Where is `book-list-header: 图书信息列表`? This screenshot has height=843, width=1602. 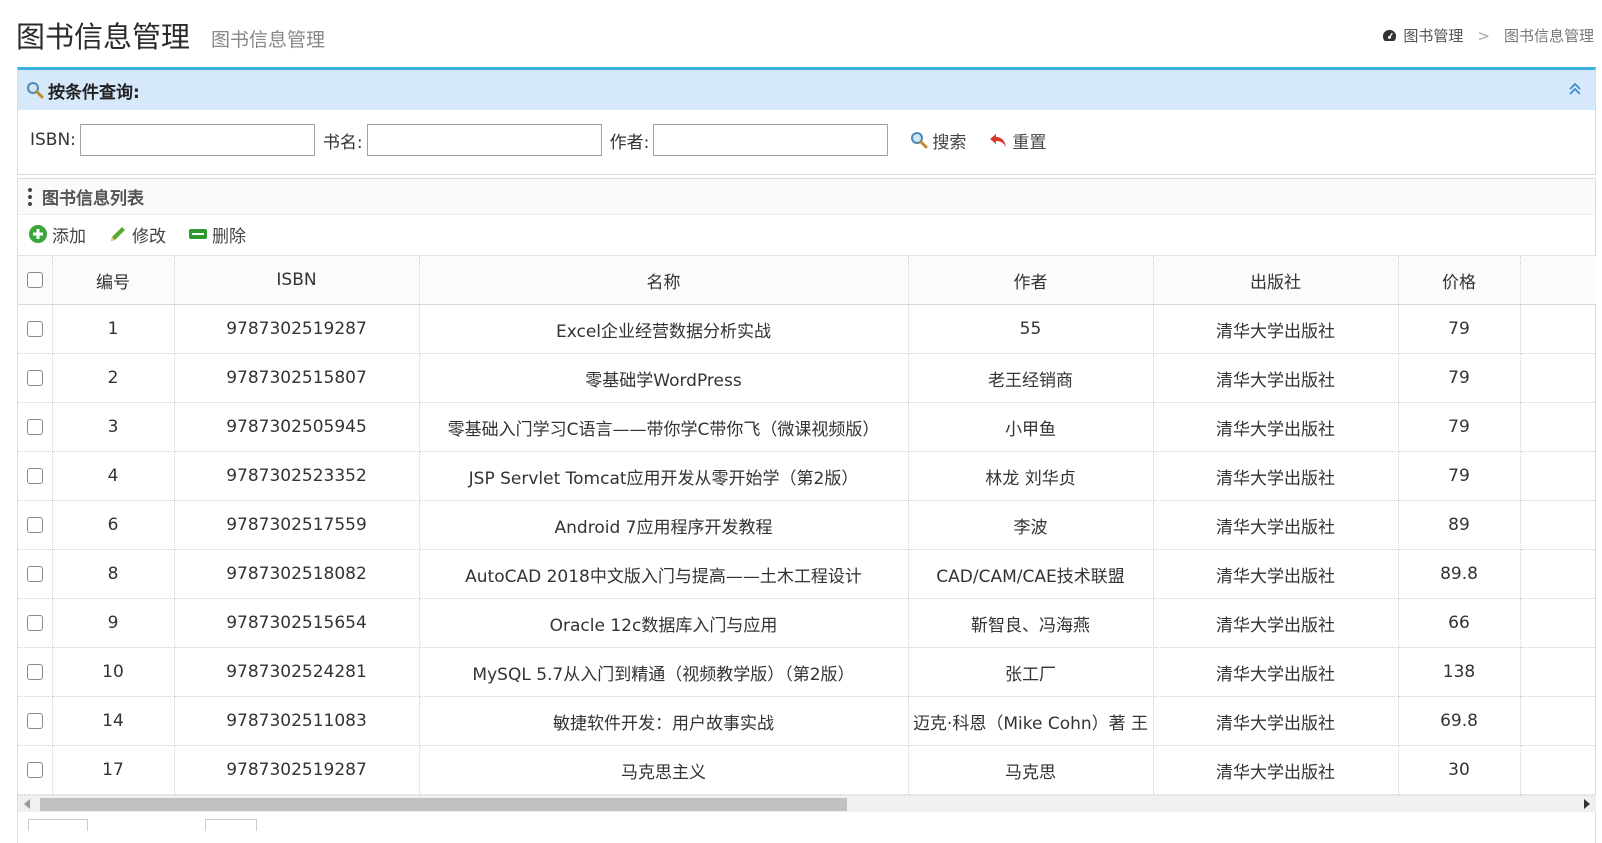
book-list-header: 图书信息列表 is located at coordinates (806, 197).